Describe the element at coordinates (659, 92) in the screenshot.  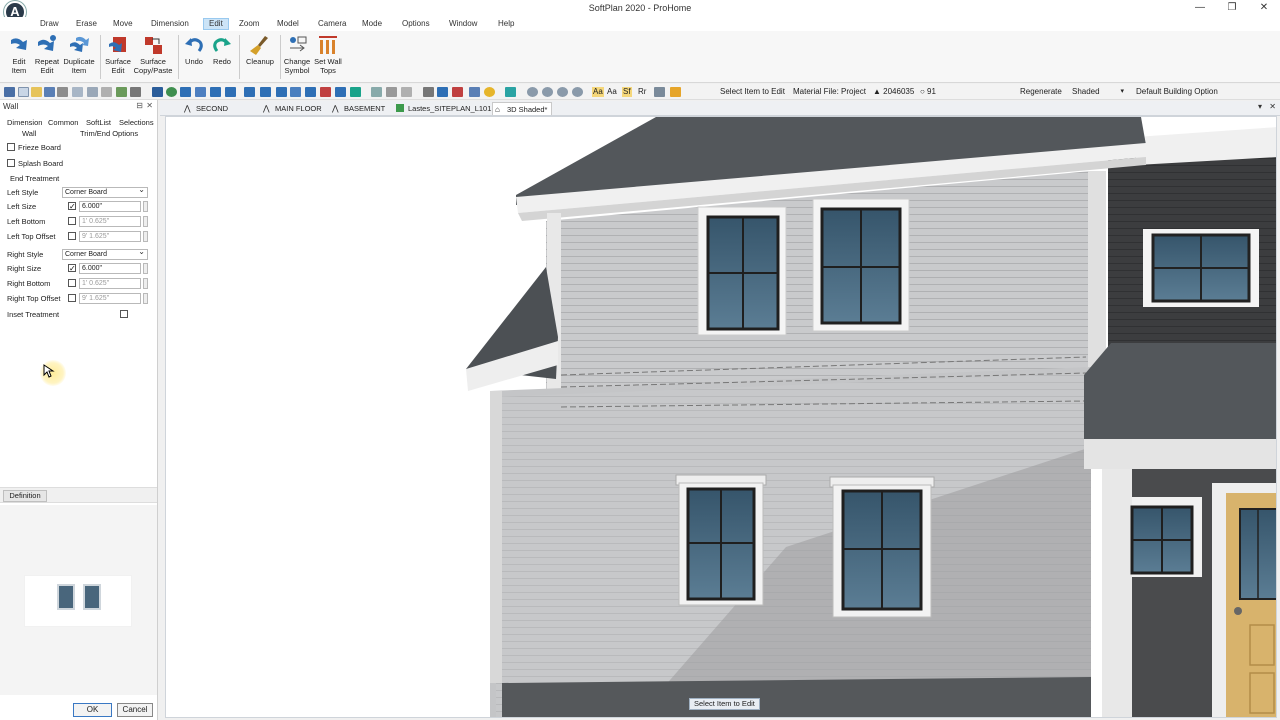
I see `snap-icon` at that location.